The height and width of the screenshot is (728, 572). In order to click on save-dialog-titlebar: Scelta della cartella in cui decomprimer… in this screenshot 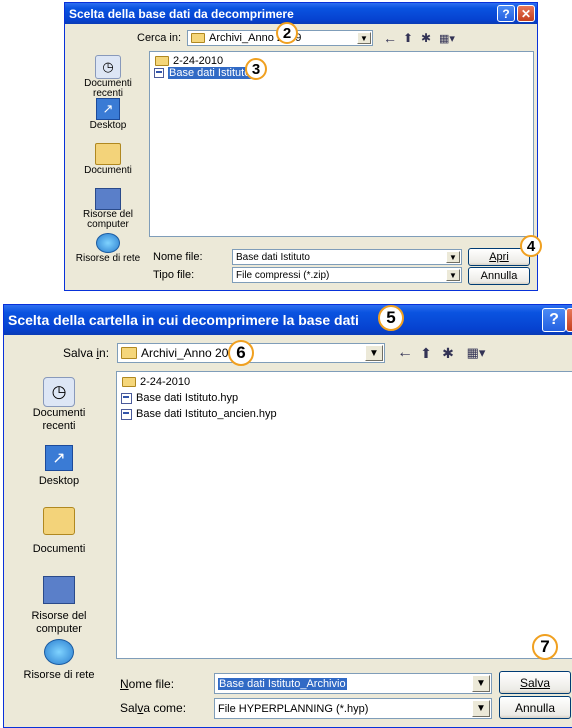, I will do `click(288, 320)`.